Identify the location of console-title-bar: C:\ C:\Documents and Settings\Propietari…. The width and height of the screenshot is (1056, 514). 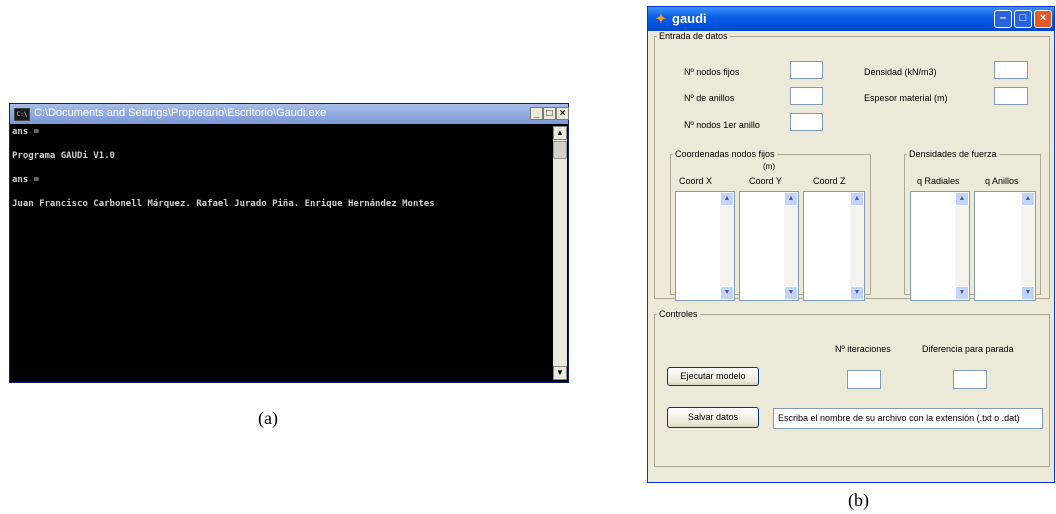
(289, 114).